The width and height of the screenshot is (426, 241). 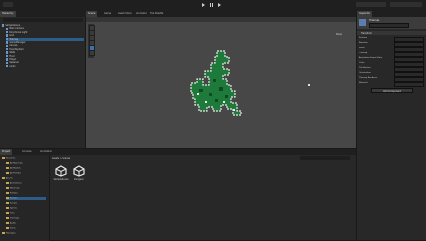 I want to click on inspector-row-label: Tilemap, so click(x=363, y=53).